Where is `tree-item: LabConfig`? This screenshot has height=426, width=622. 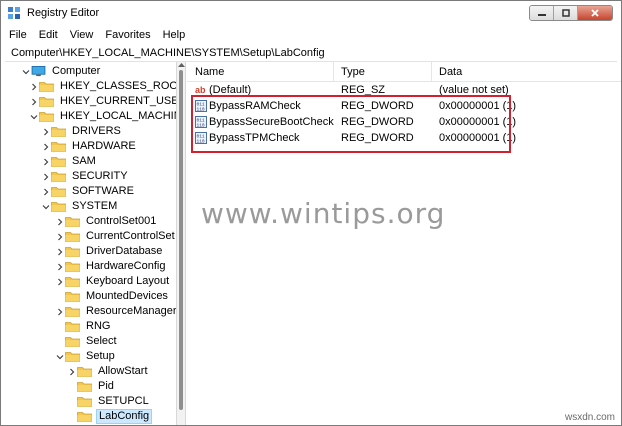
tree-item: LabConfig is located at coordinates (110, 416).